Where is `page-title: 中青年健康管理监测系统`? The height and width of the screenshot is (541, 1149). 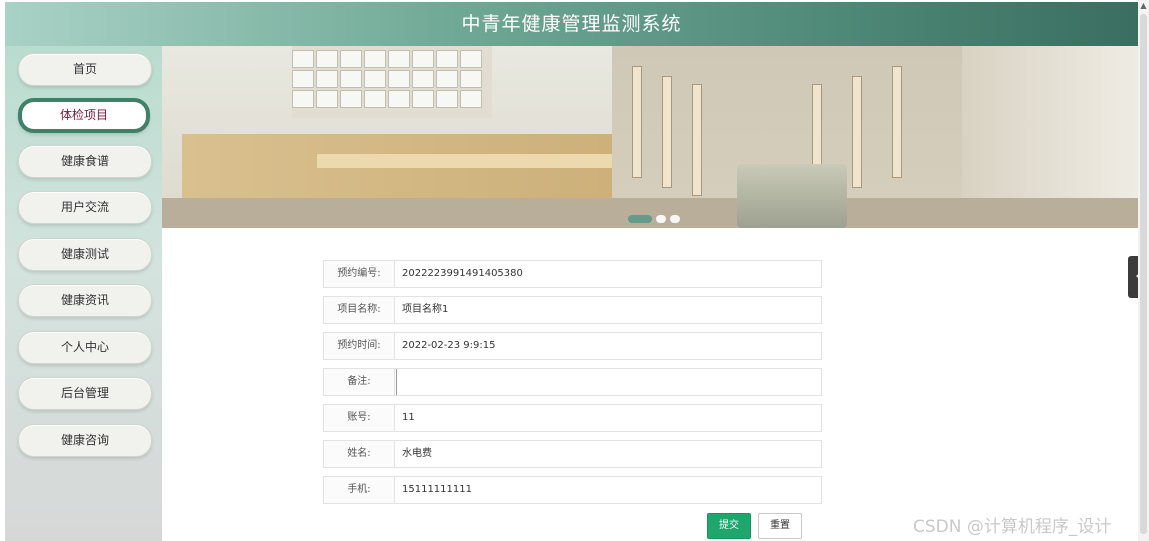 page-title: 中青年健康管理监测系统 is located at coordinates (571, 24).